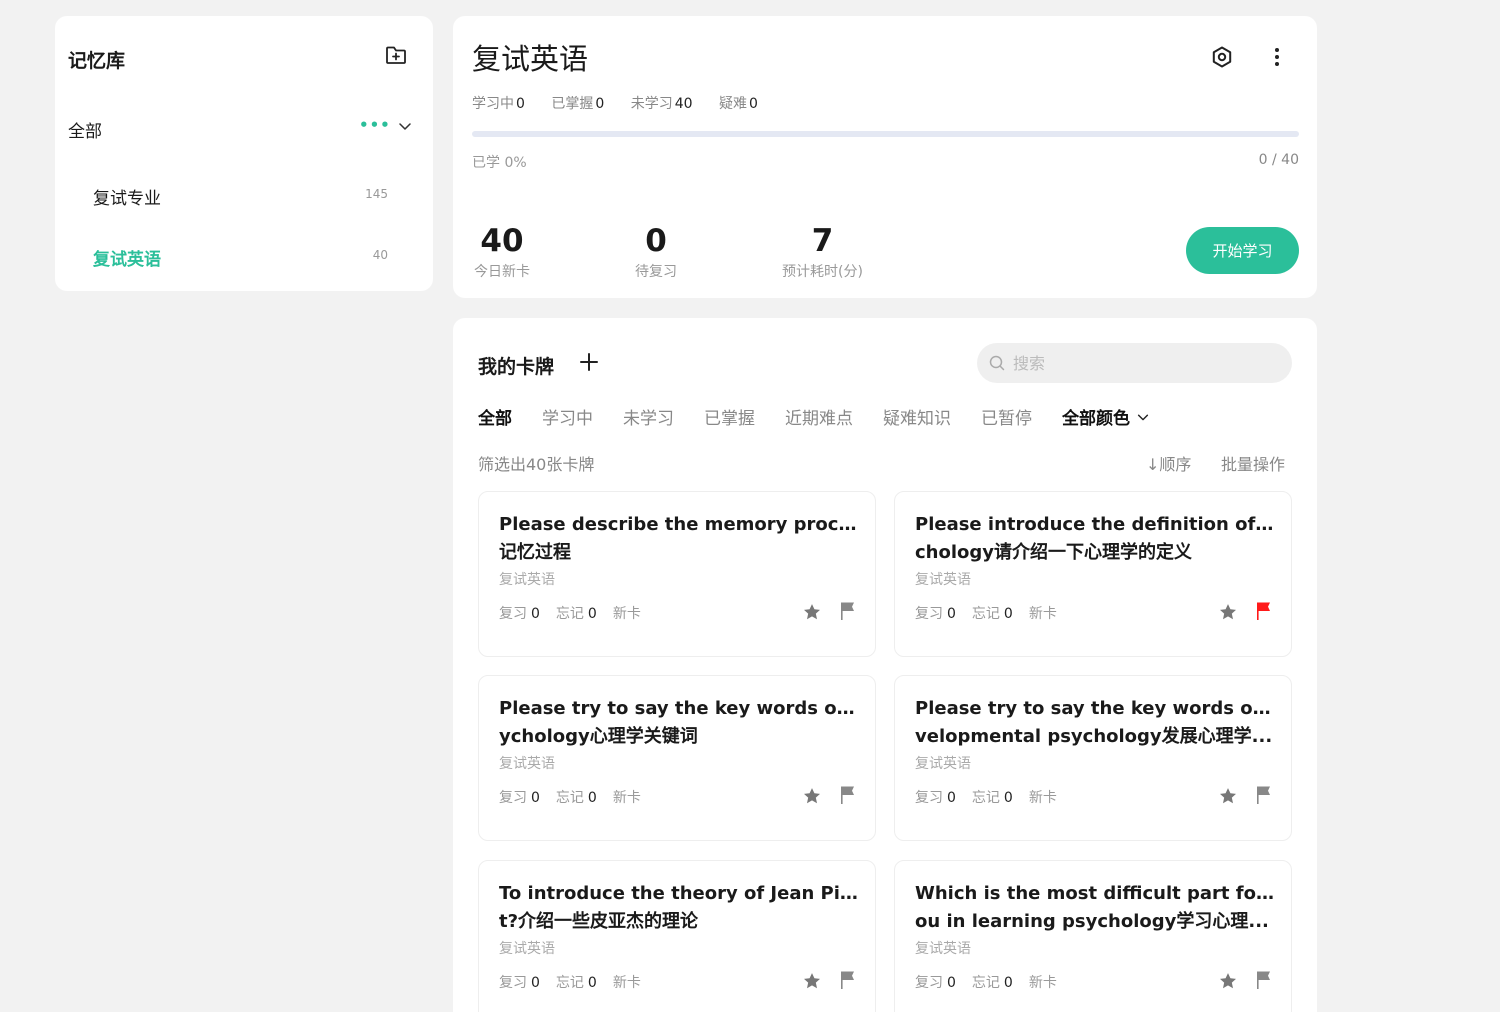 The image size is (1500, 1012). Describe the element at coordinates (376, 194) in the screenshot. I see `sidebar-item-count: 145` at that location.